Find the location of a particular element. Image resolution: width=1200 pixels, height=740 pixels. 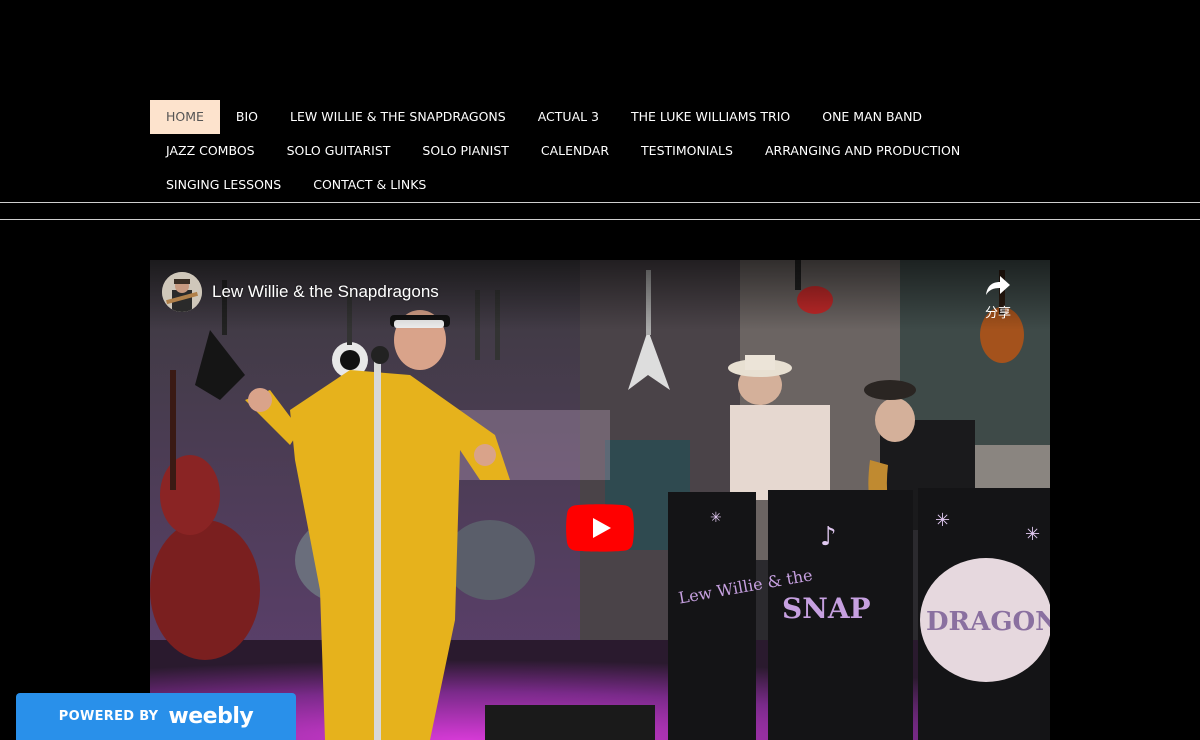

stand-center-text: SNAP is located at coordinates (826, 608).